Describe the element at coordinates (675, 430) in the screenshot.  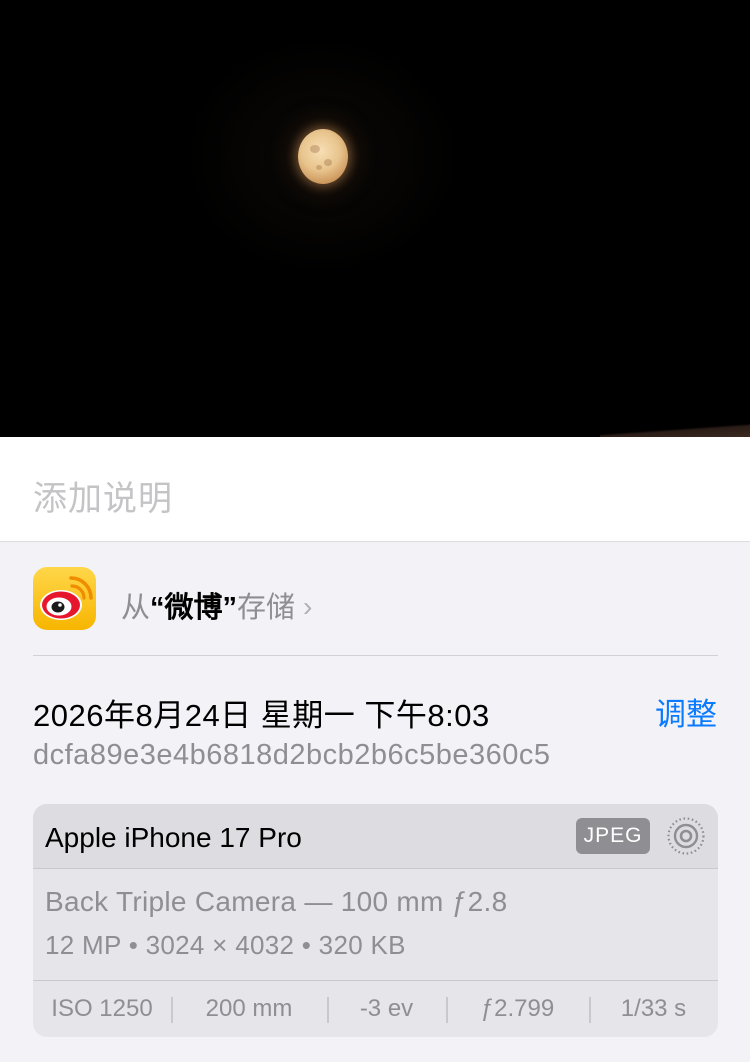
I see `photo-foreground-edge` at that location.